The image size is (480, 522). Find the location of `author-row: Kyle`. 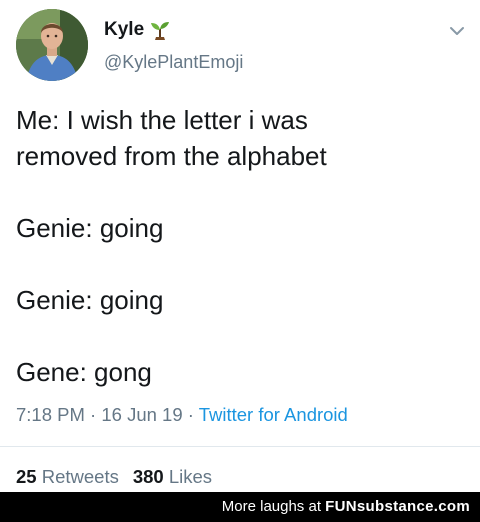

author-row: Kyle is located at coordinates (137, 30).